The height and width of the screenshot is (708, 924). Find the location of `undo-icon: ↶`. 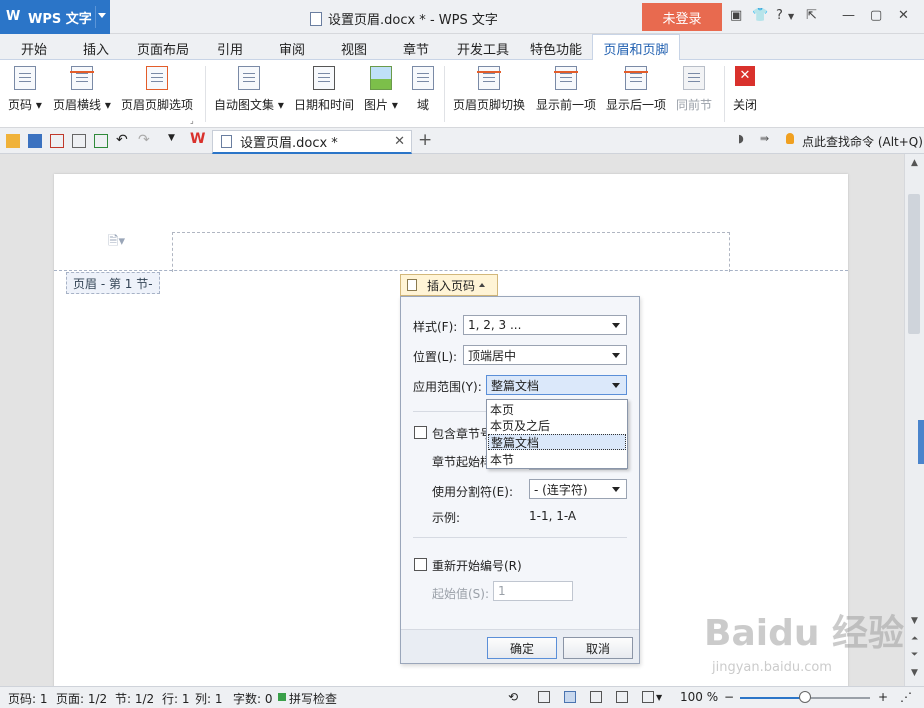

undo-icon: ↶ is located at coordinates (123, 140).